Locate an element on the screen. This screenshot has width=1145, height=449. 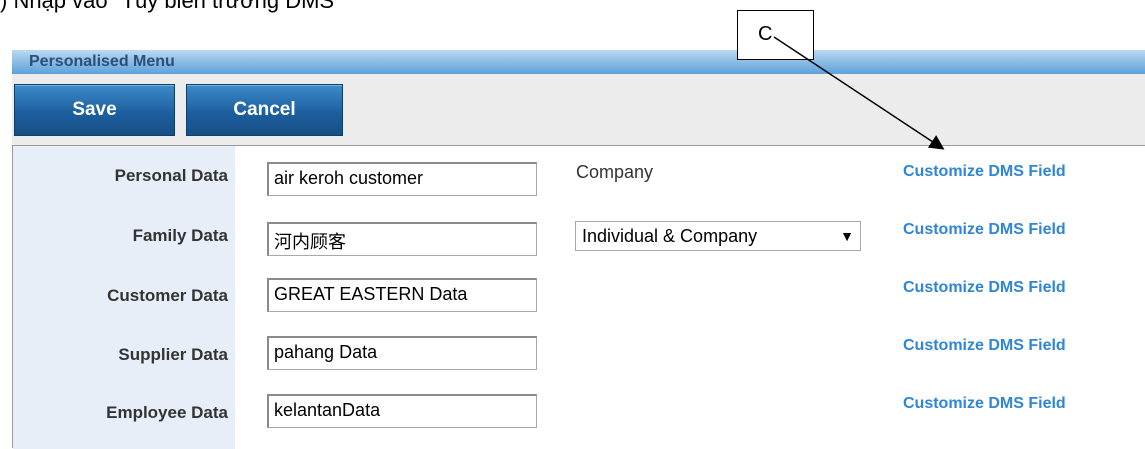
cancel-button: Cancel is located at coordinates (264, 110).